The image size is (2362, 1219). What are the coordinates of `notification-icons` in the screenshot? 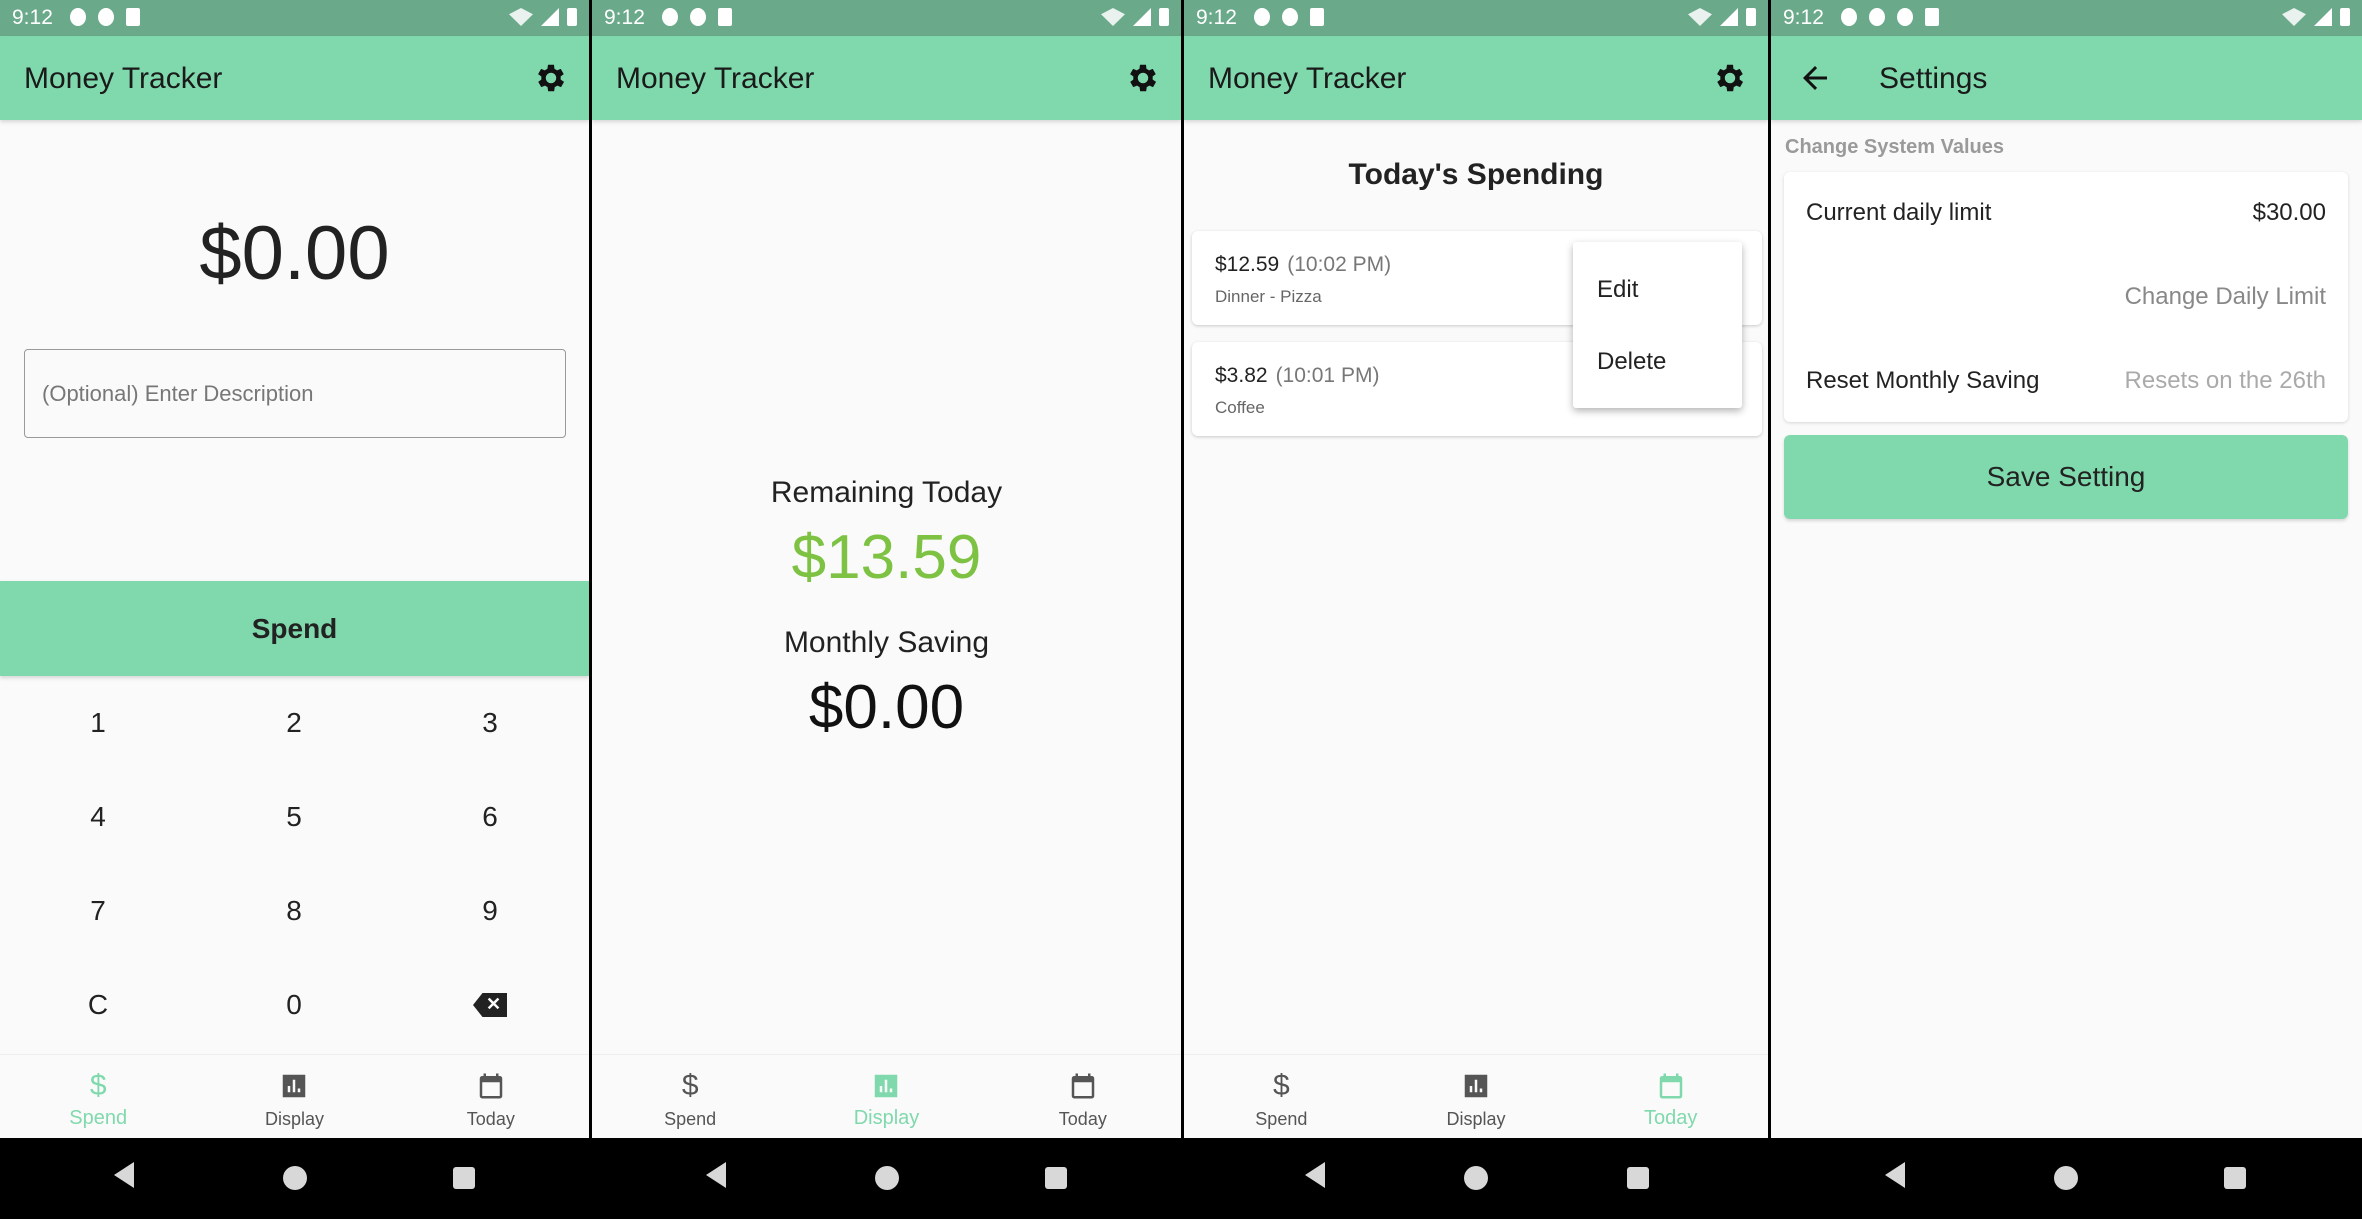 It's located at (105, 17).